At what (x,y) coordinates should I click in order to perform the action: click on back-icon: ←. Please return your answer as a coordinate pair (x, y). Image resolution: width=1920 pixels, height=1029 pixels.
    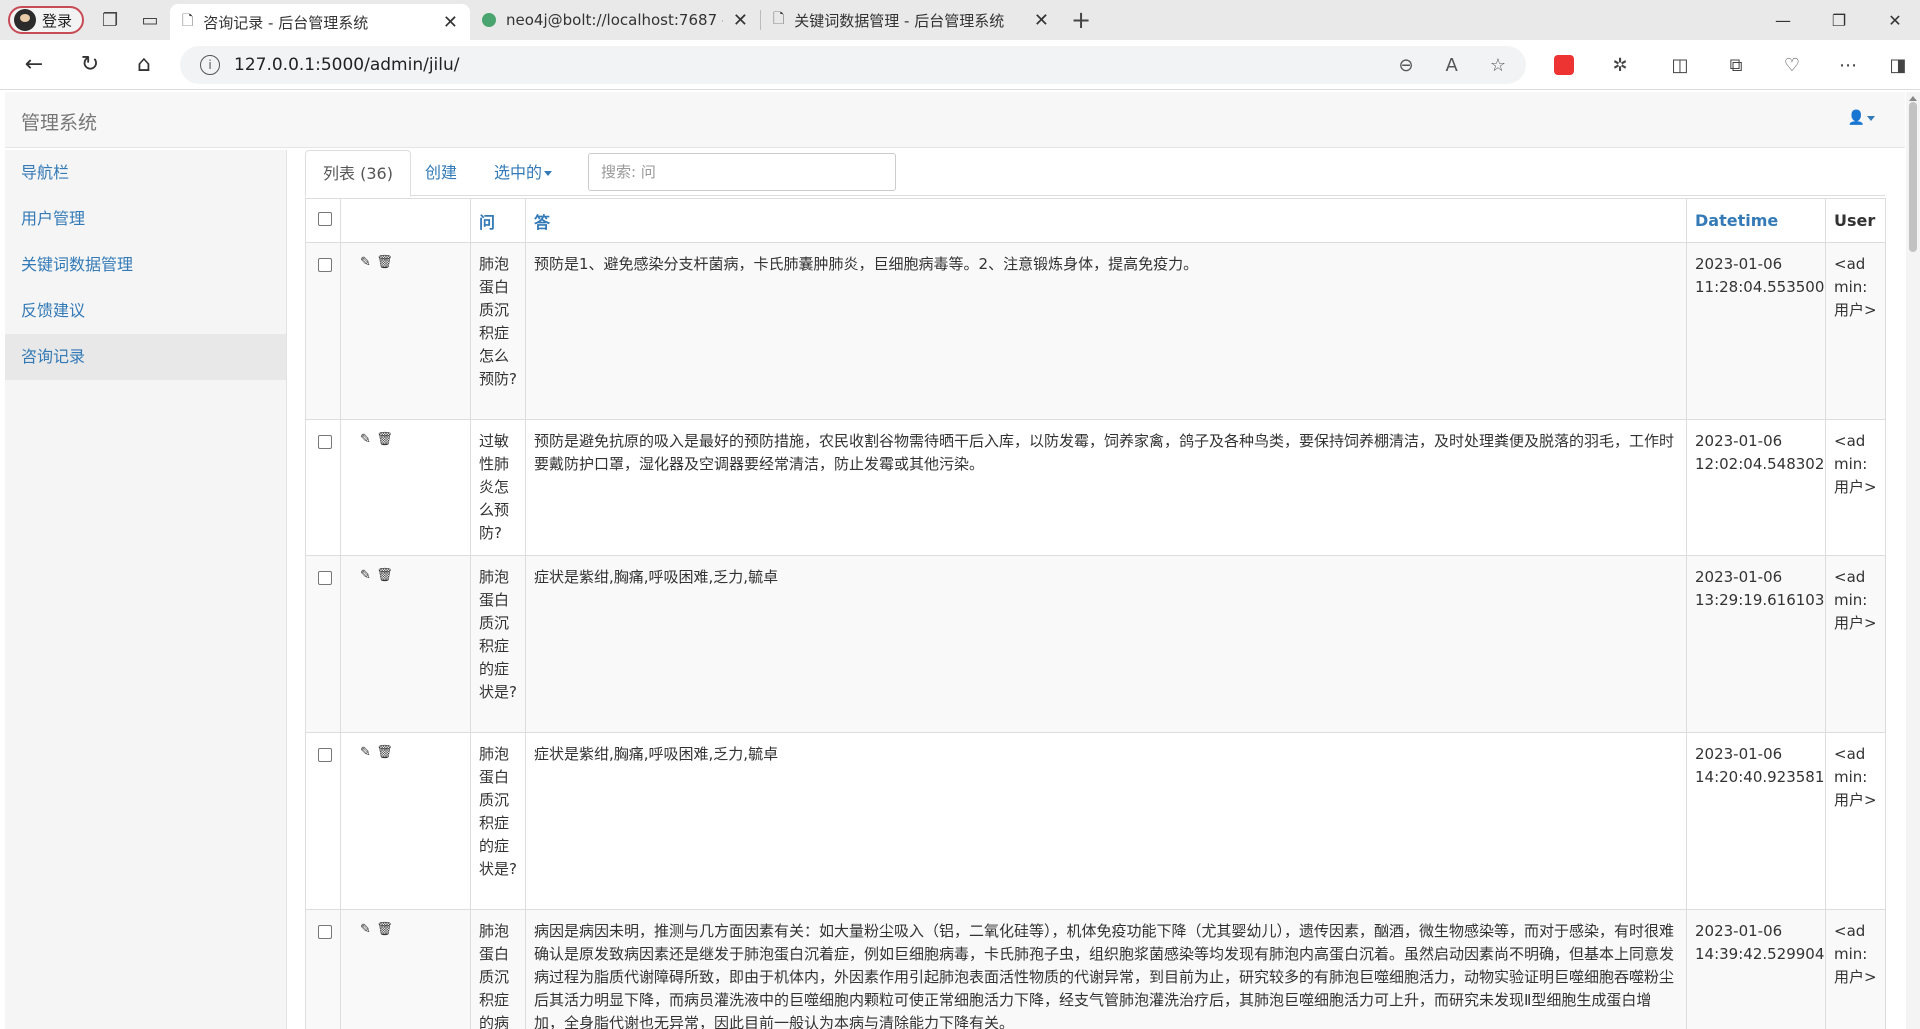
    Looking at the image, I should click on (34, 65).